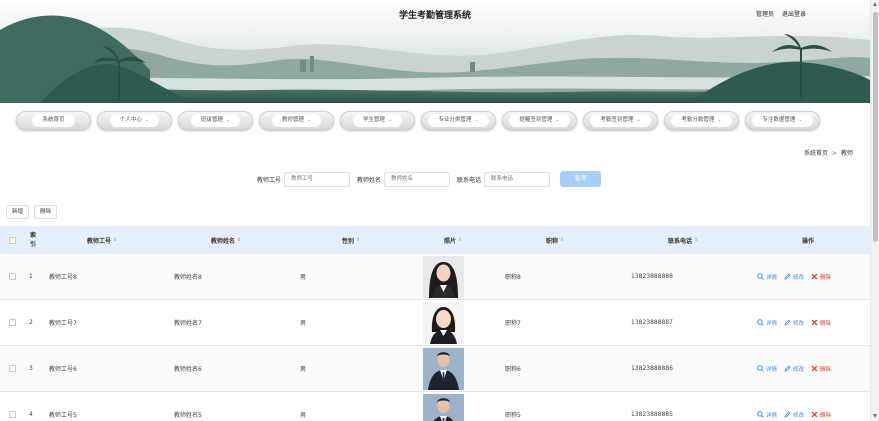 The width and height of the screenshot is (879, 421). Describe the element at coordinates (875, 4) in the screenshot. I see `scroll-up-arrow` at that location.